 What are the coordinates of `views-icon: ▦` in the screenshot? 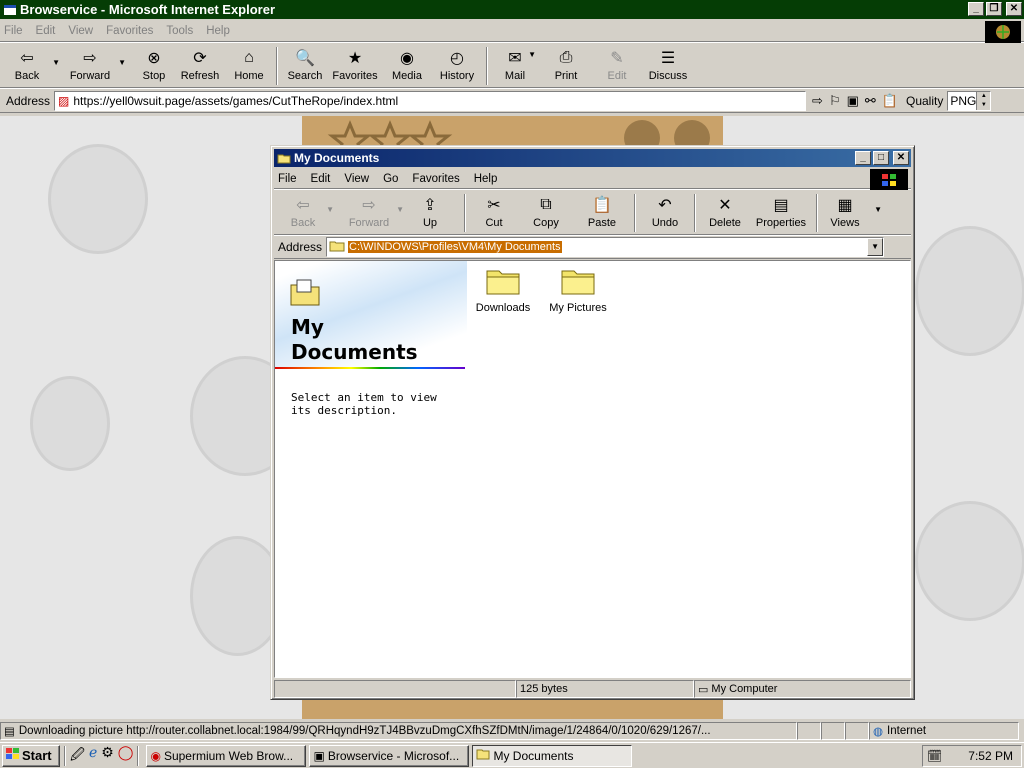 It's located at (845, 205).